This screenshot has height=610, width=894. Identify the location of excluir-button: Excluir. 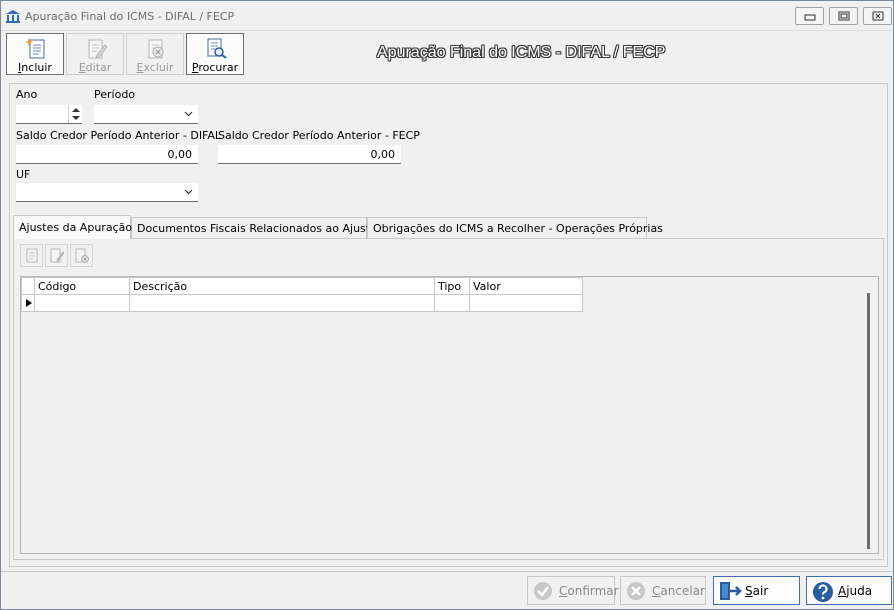
(155, 54).